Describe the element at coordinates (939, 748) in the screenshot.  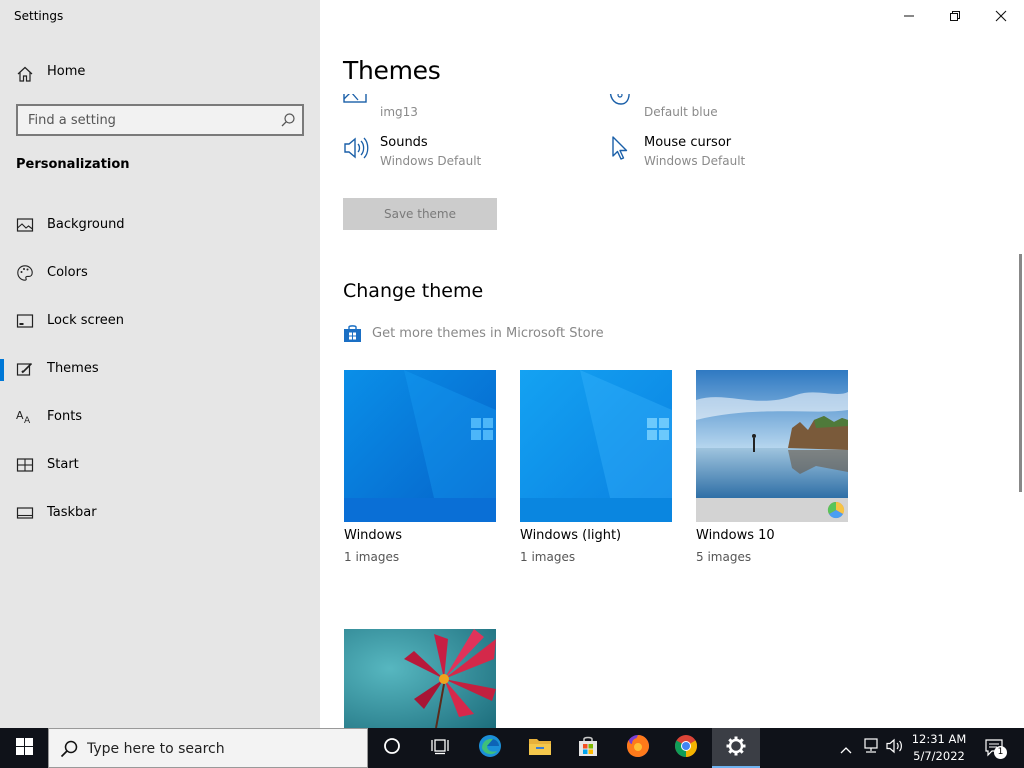
I see `system-clock: 12:31 AM 5/7/2022` at that location.